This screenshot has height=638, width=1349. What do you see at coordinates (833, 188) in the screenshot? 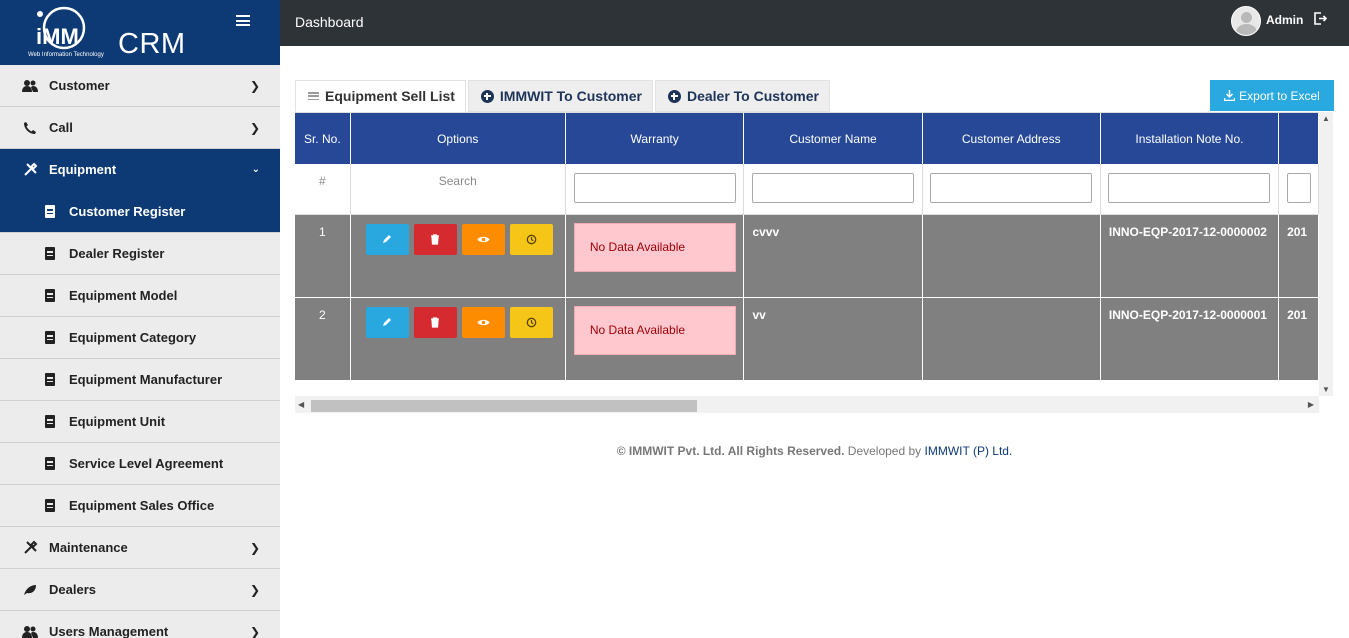
I see `customer-name-filter-input` at bounding box center [833, 188].